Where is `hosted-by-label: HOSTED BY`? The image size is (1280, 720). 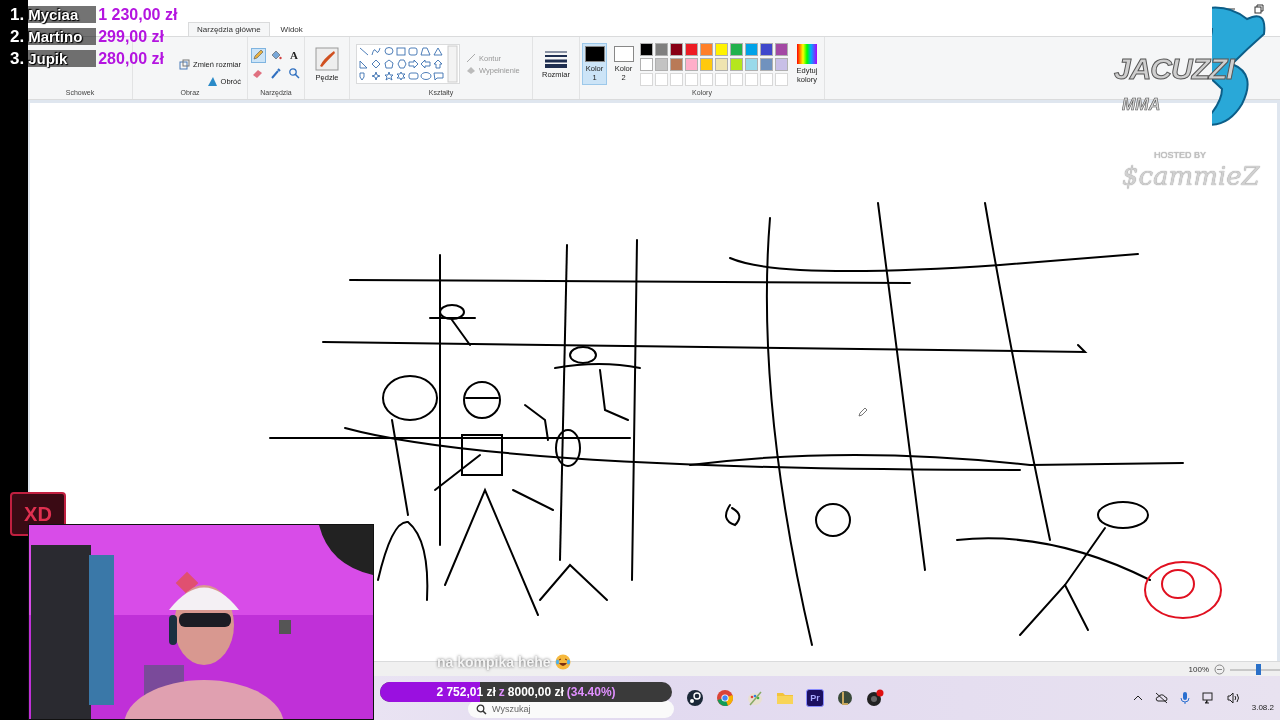
hosted-by-label: HOSTED BY is located at coordinates (1180, 155).